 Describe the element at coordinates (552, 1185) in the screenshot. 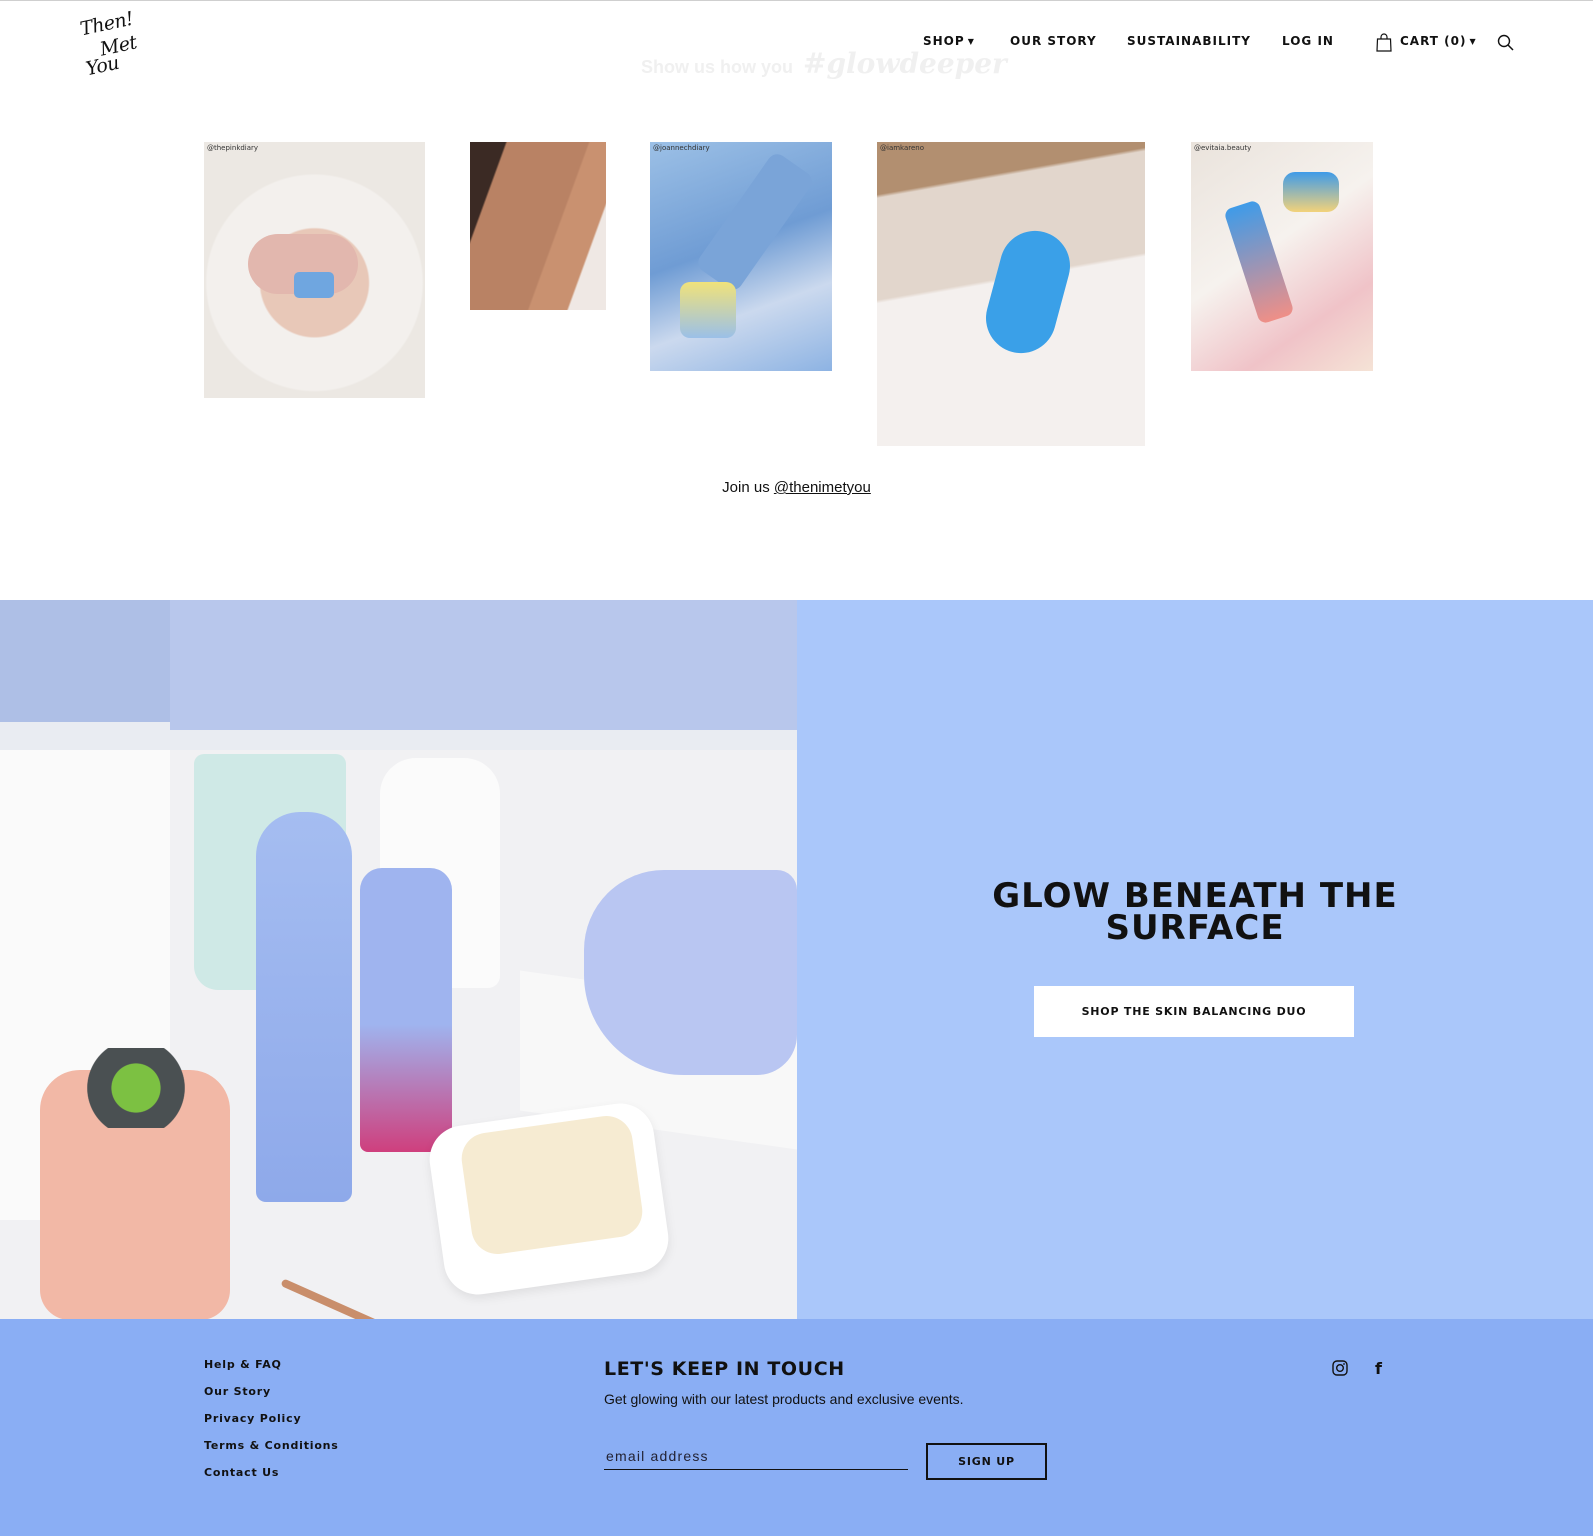

I see `photo-soap` at that location.